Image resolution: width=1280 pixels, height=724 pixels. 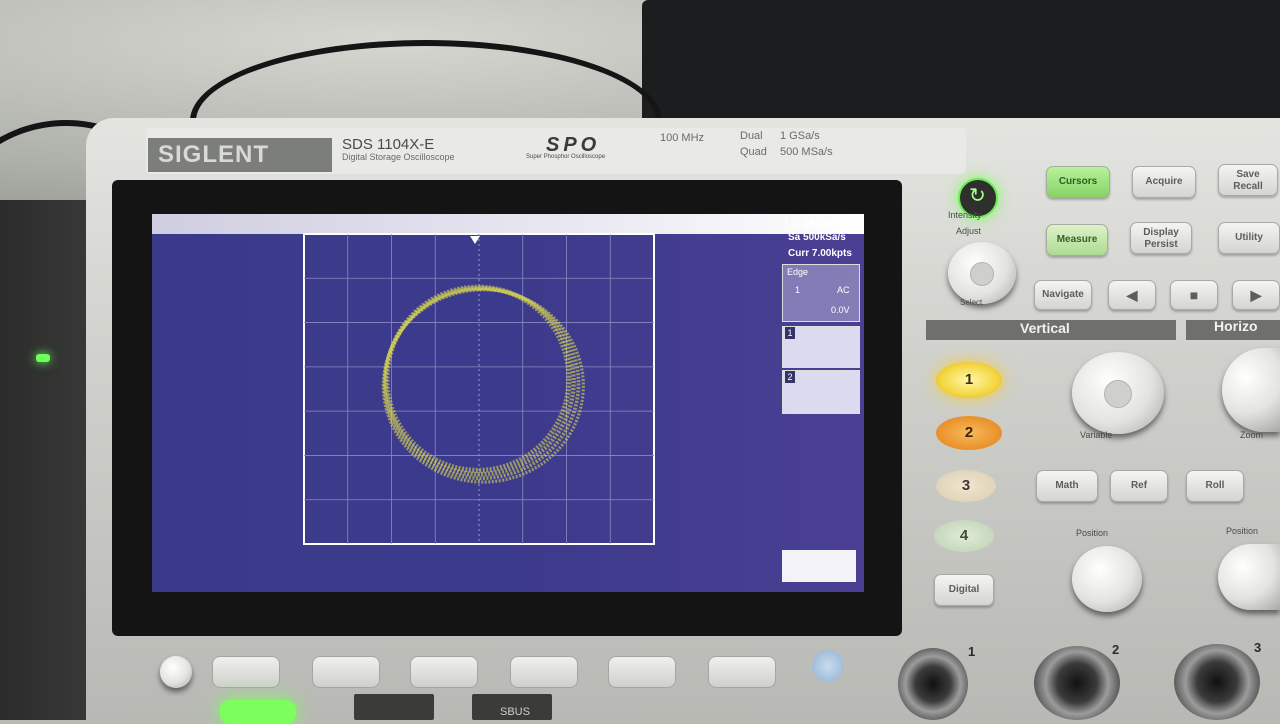 I want to click on display-persist-button: Display Persist, so click(x=1161, y=238).